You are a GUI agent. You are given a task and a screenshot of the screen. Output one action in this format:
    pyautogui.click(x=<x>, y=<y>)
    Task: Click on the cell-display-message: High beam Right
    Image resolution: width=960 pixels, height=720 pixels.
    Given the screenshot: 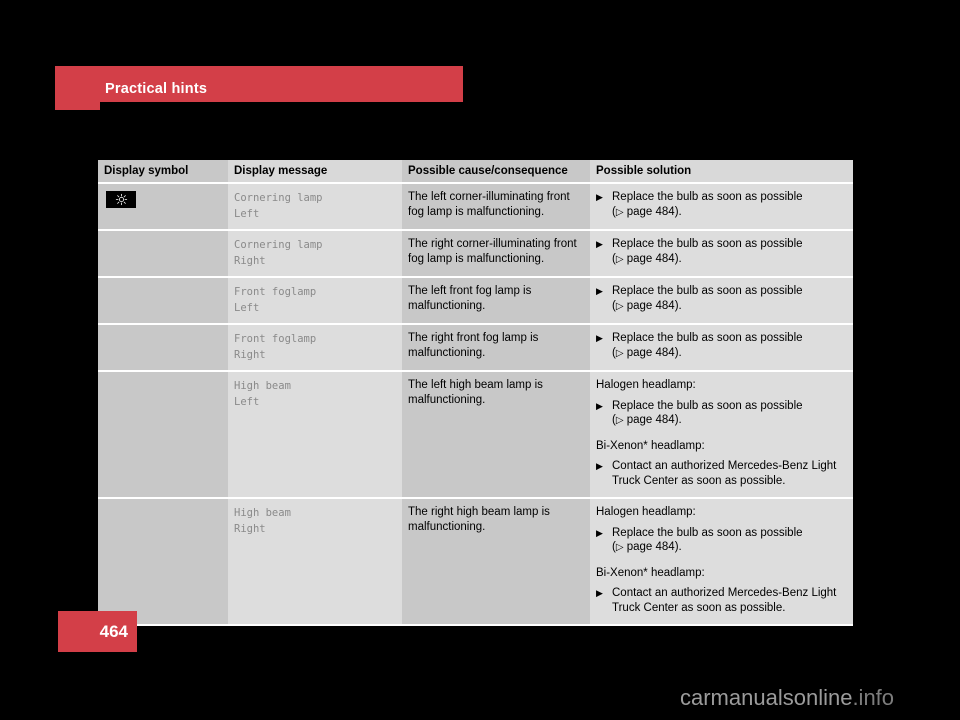 What is the action you would take?
    pyautogui.click(x=315, y=562)
    